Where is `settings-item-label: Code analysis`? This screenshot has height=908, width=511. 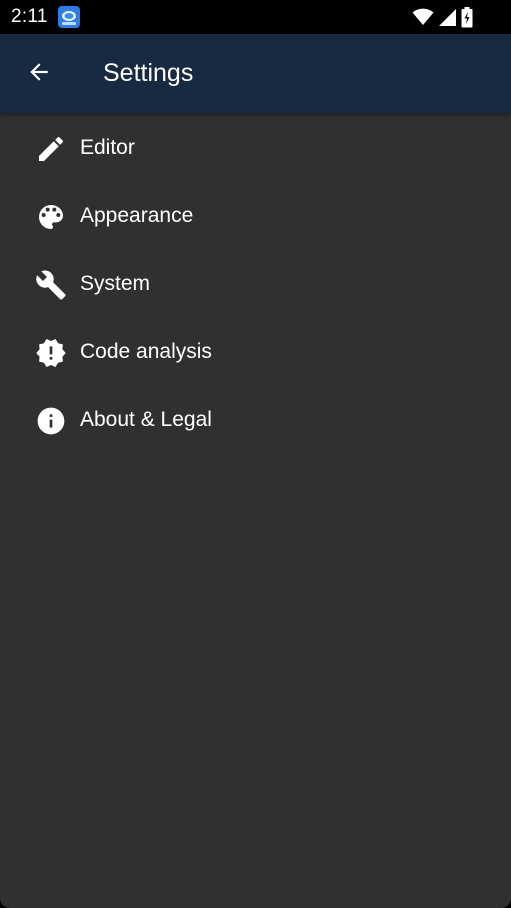
settings-item-label: Code analysis is located at coordinates (146, 351).